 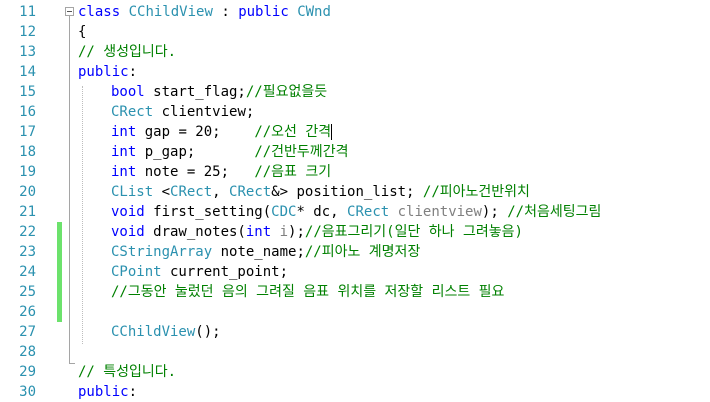 I want to click on code-text: CPoint current_point;, so click(x=199, y=272).